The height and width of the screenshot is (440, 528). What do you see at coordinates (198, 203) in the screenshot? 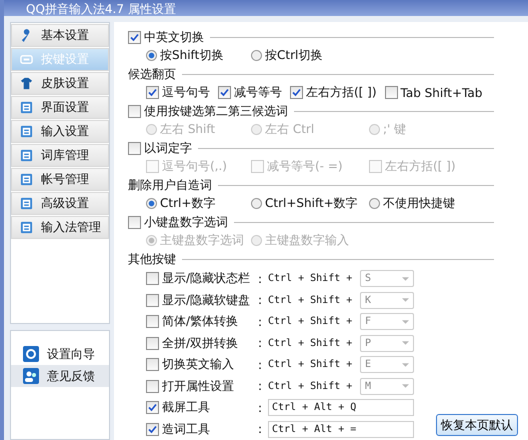
I see `radio-button: Ctrl+数字` at bounding box center [198, 203].